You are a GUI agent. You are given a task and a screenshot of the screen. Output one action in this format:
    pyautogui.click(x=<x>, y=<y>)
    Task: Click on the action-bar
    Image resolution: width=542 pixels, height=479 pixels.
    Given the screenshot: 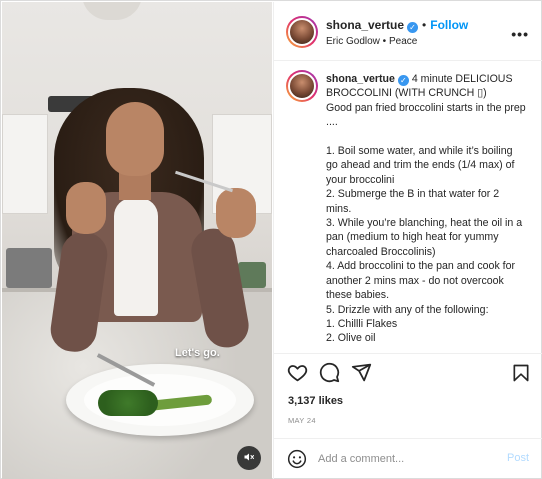 What is the action you would take?
    pyautogui.click(x=408, y=373)
    